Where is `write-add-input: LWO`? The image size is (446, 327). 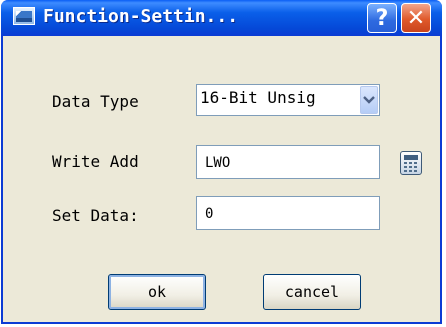
write-add-input: LWO is located at coordinates (288, 162).